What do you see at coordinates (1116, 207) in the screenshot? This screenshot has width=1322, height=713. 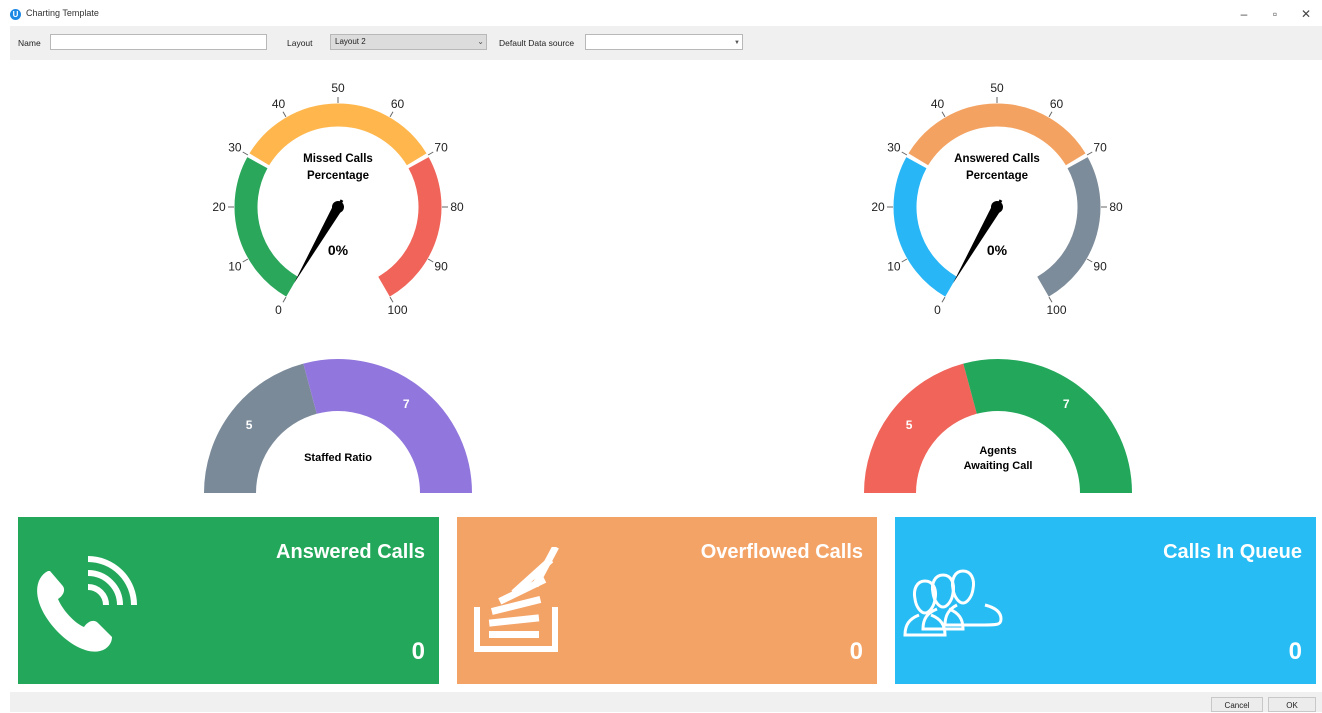 I see `answered-tick-label-80: 80` at bounding box center [1116, 207].